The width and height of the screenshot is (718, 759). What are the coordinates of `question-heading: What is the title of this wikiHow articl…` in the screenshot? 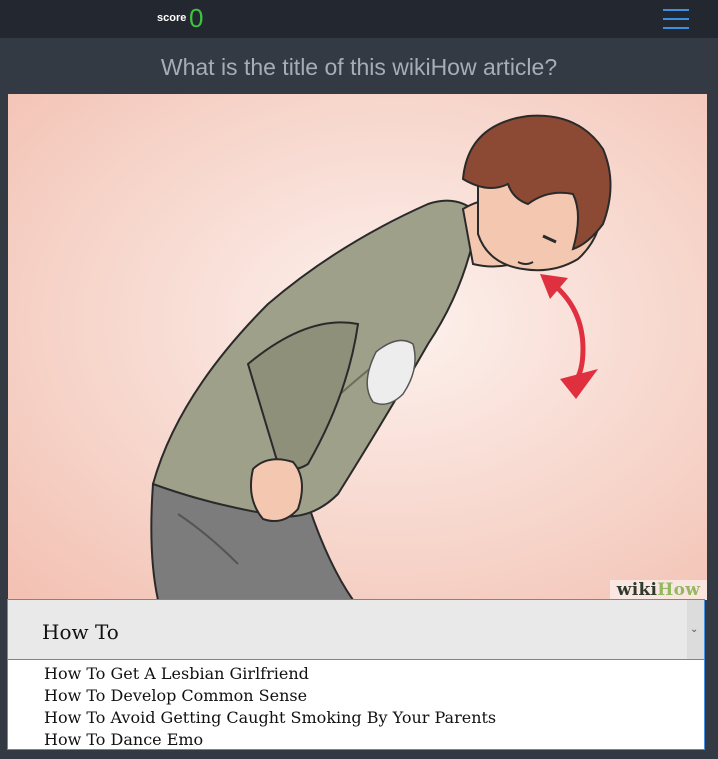 It's located at (359, 67).